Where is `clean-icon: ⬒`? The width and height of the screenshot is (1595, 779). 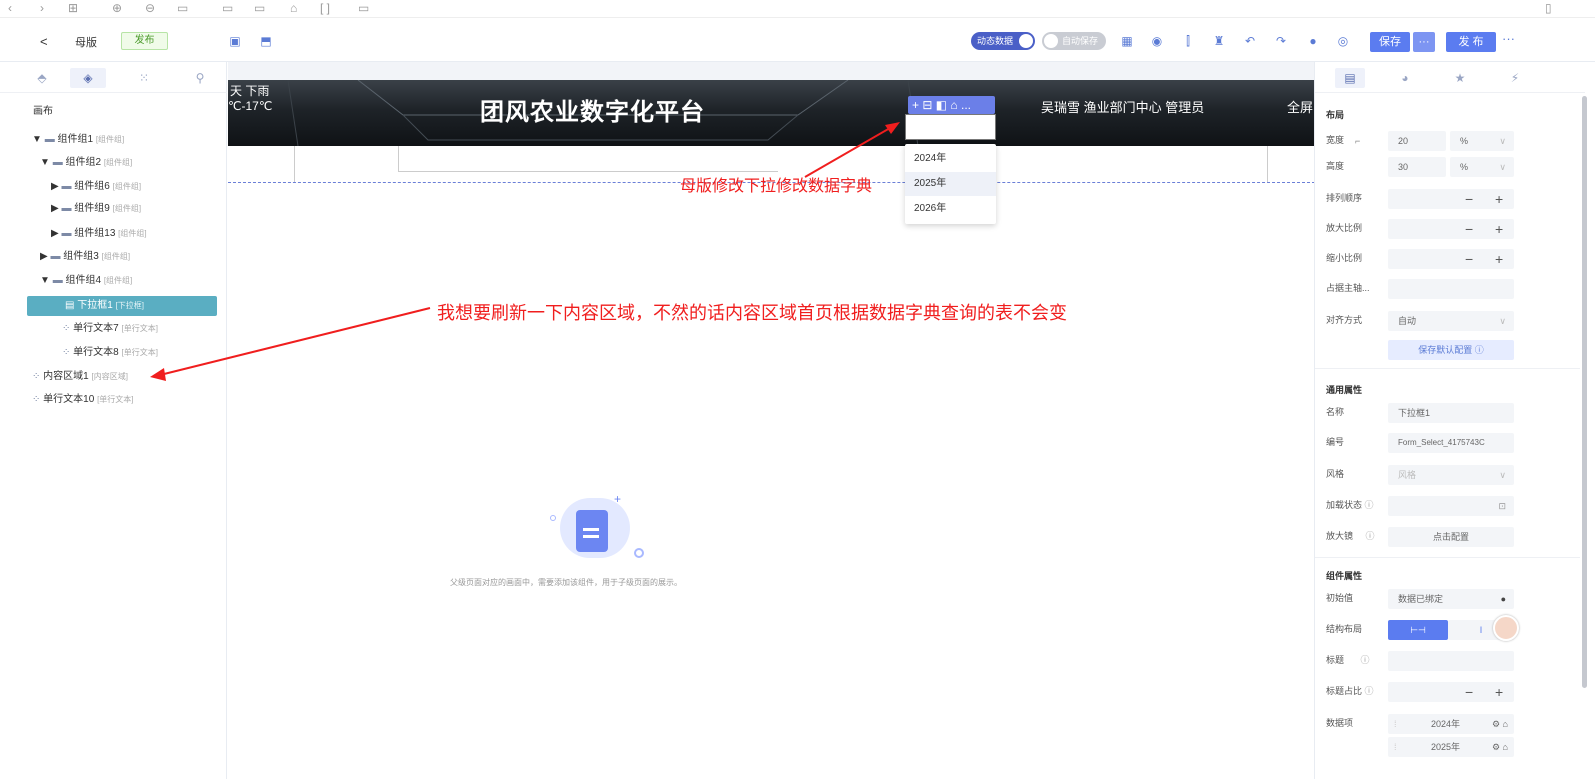 clean-icon: ⬒ is located at coordinates (266, 41).